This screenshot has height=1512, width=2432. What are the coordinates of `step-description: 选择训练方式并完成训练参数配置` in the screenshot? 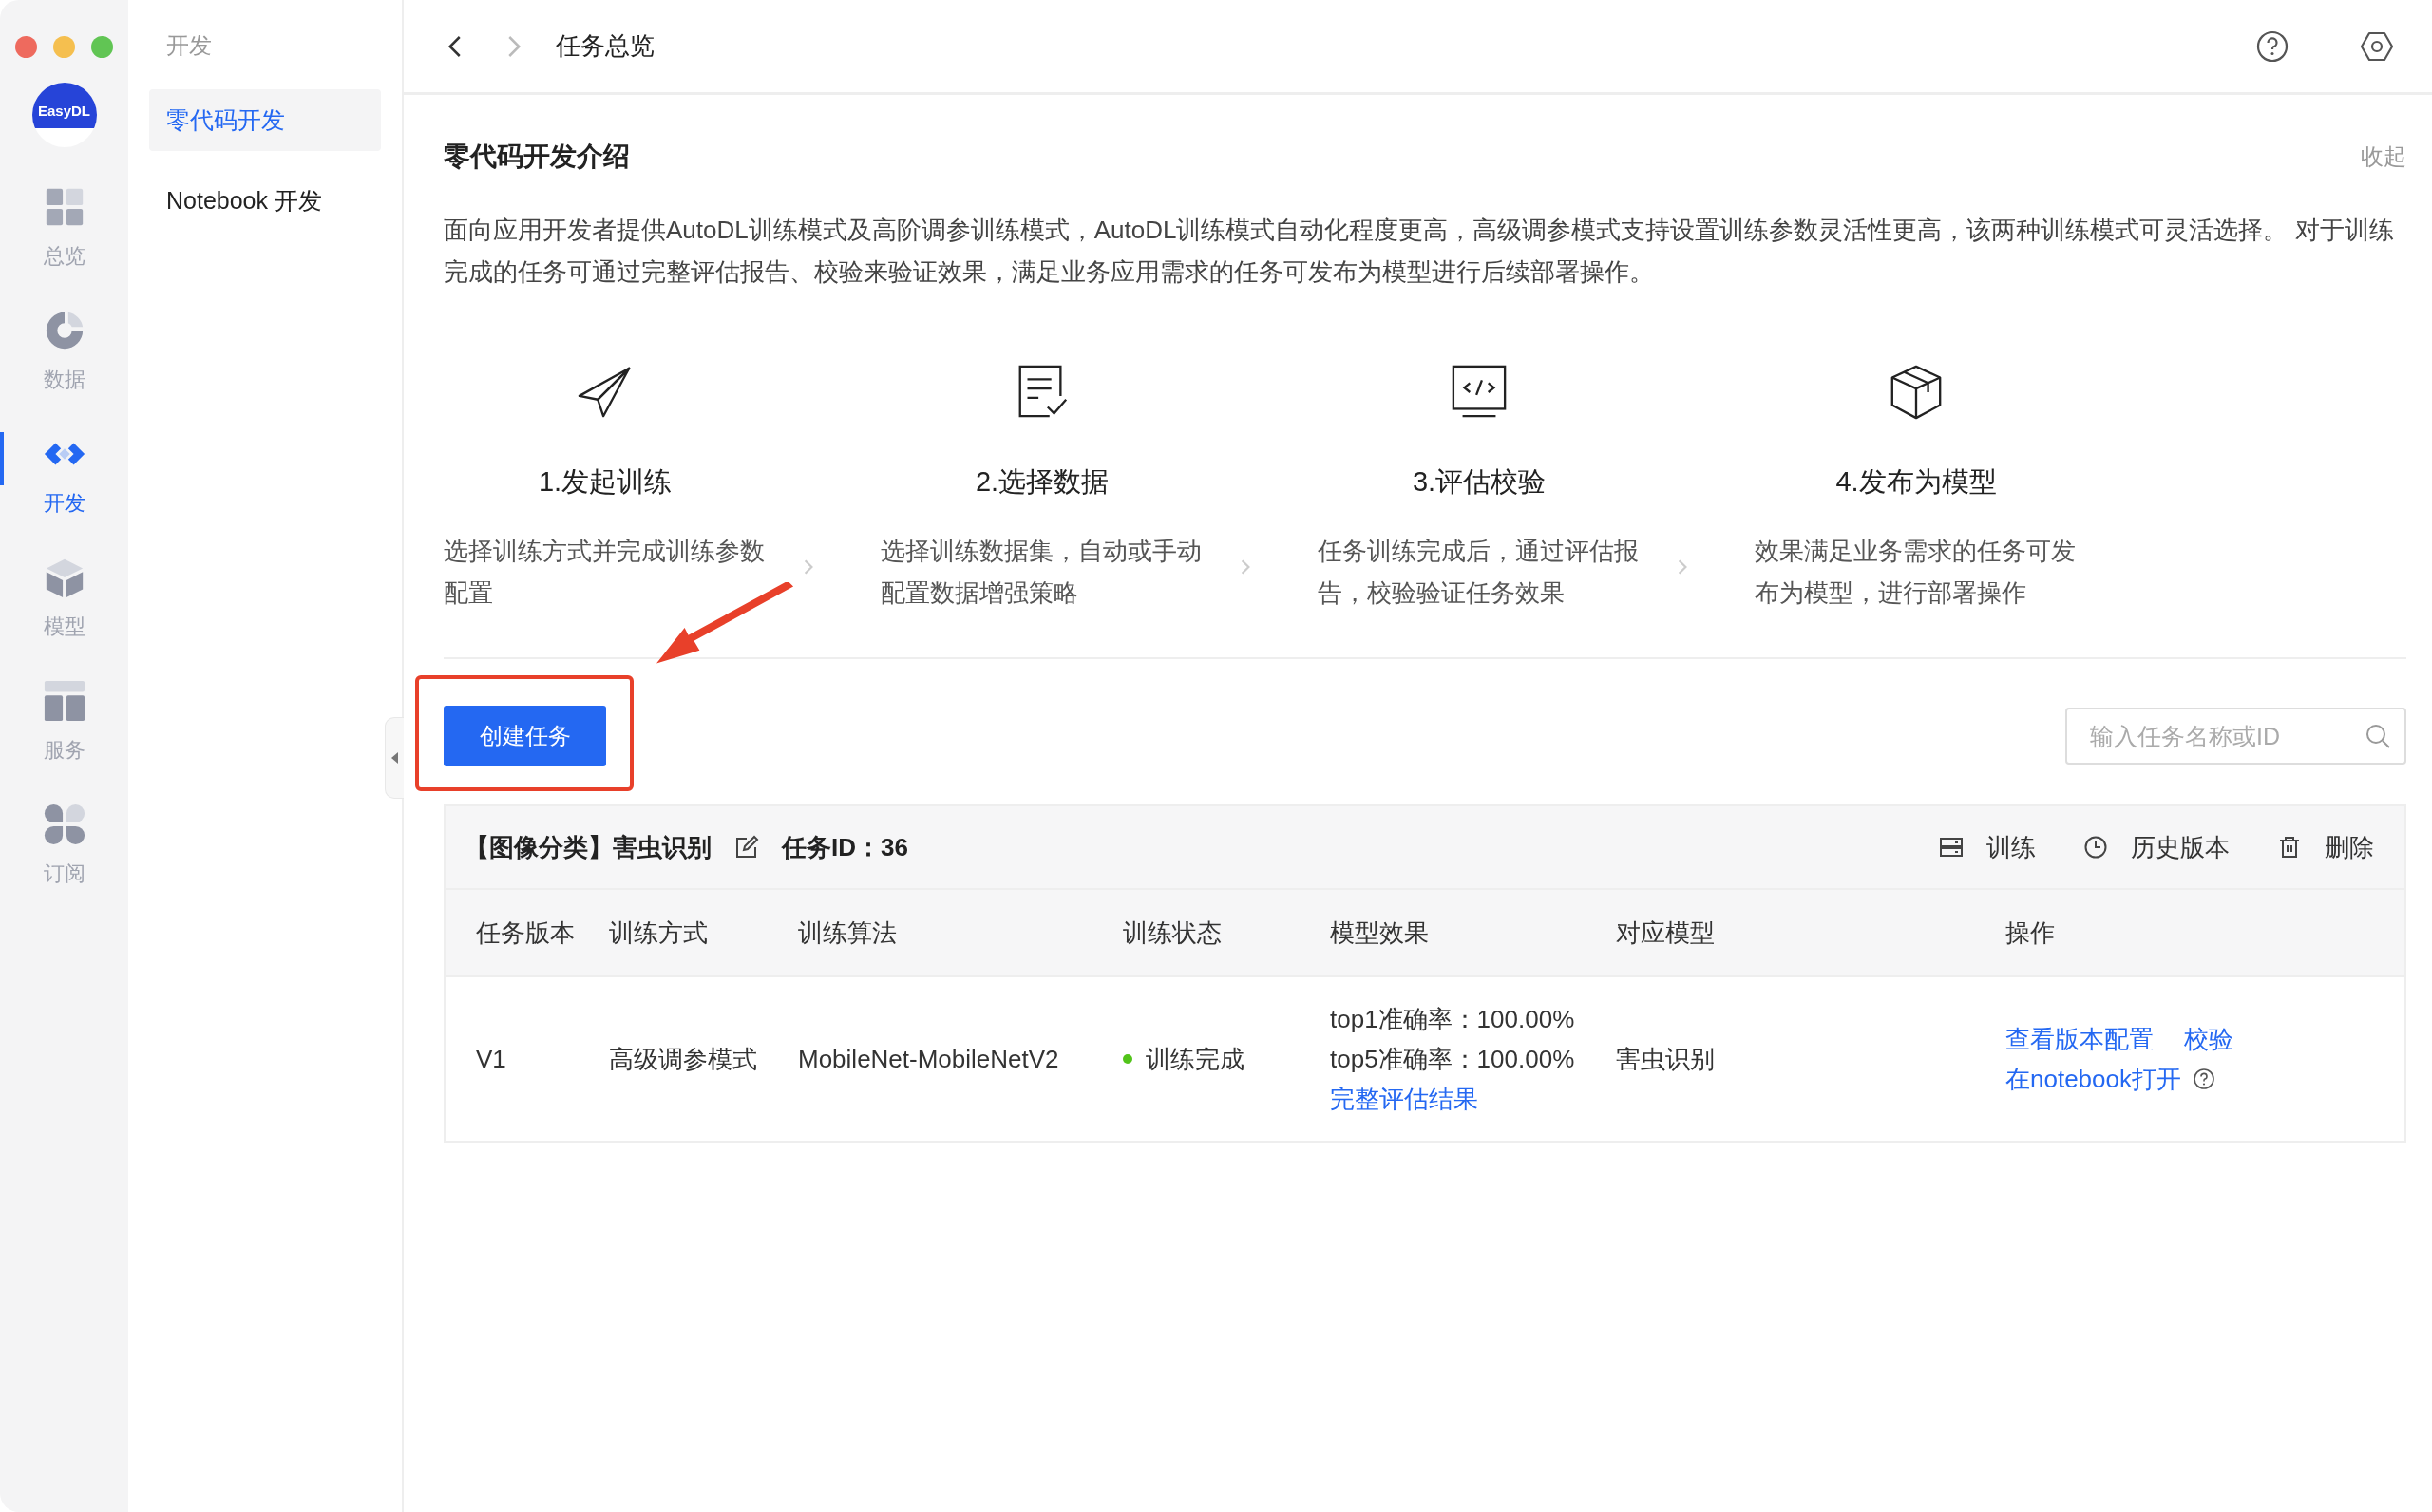 It's located at (605, 573).